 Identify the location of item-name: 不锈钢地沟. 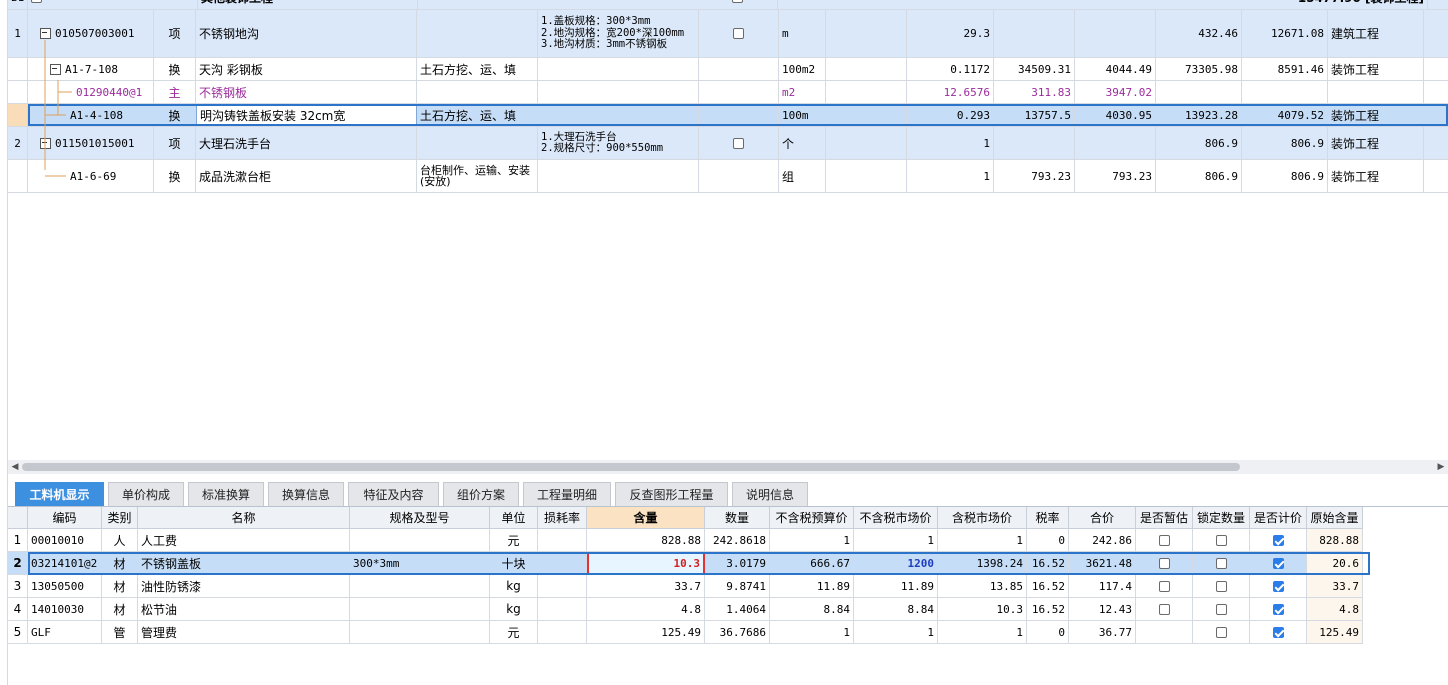
(306, 33).